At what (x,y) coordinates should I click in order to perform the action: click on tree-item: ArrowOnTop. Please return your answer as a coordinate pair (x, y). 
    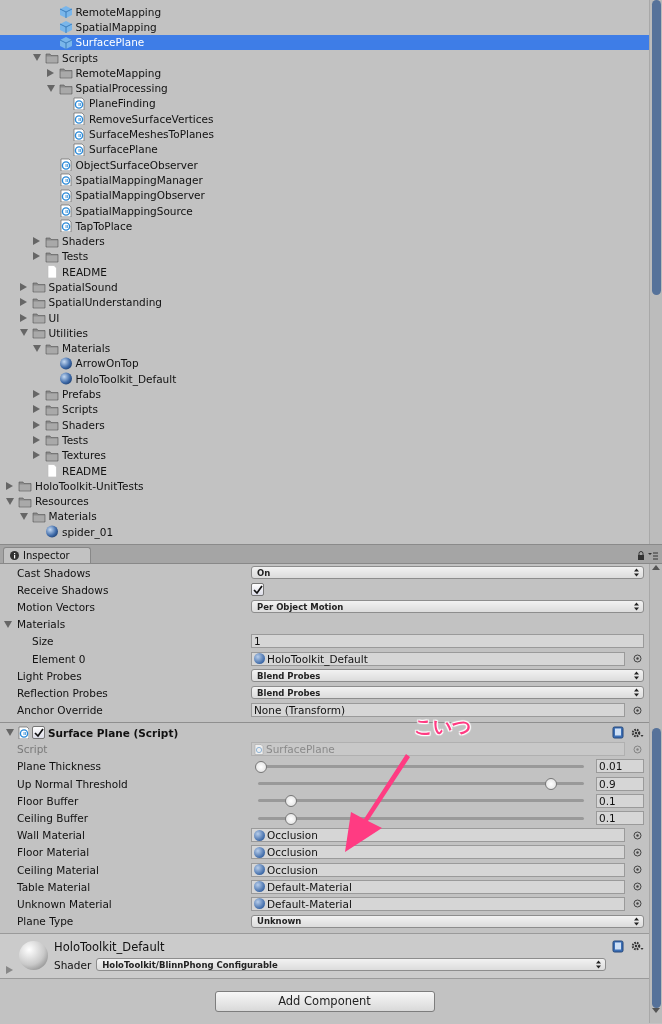
    Looking at the image, I should click on (324, 363).